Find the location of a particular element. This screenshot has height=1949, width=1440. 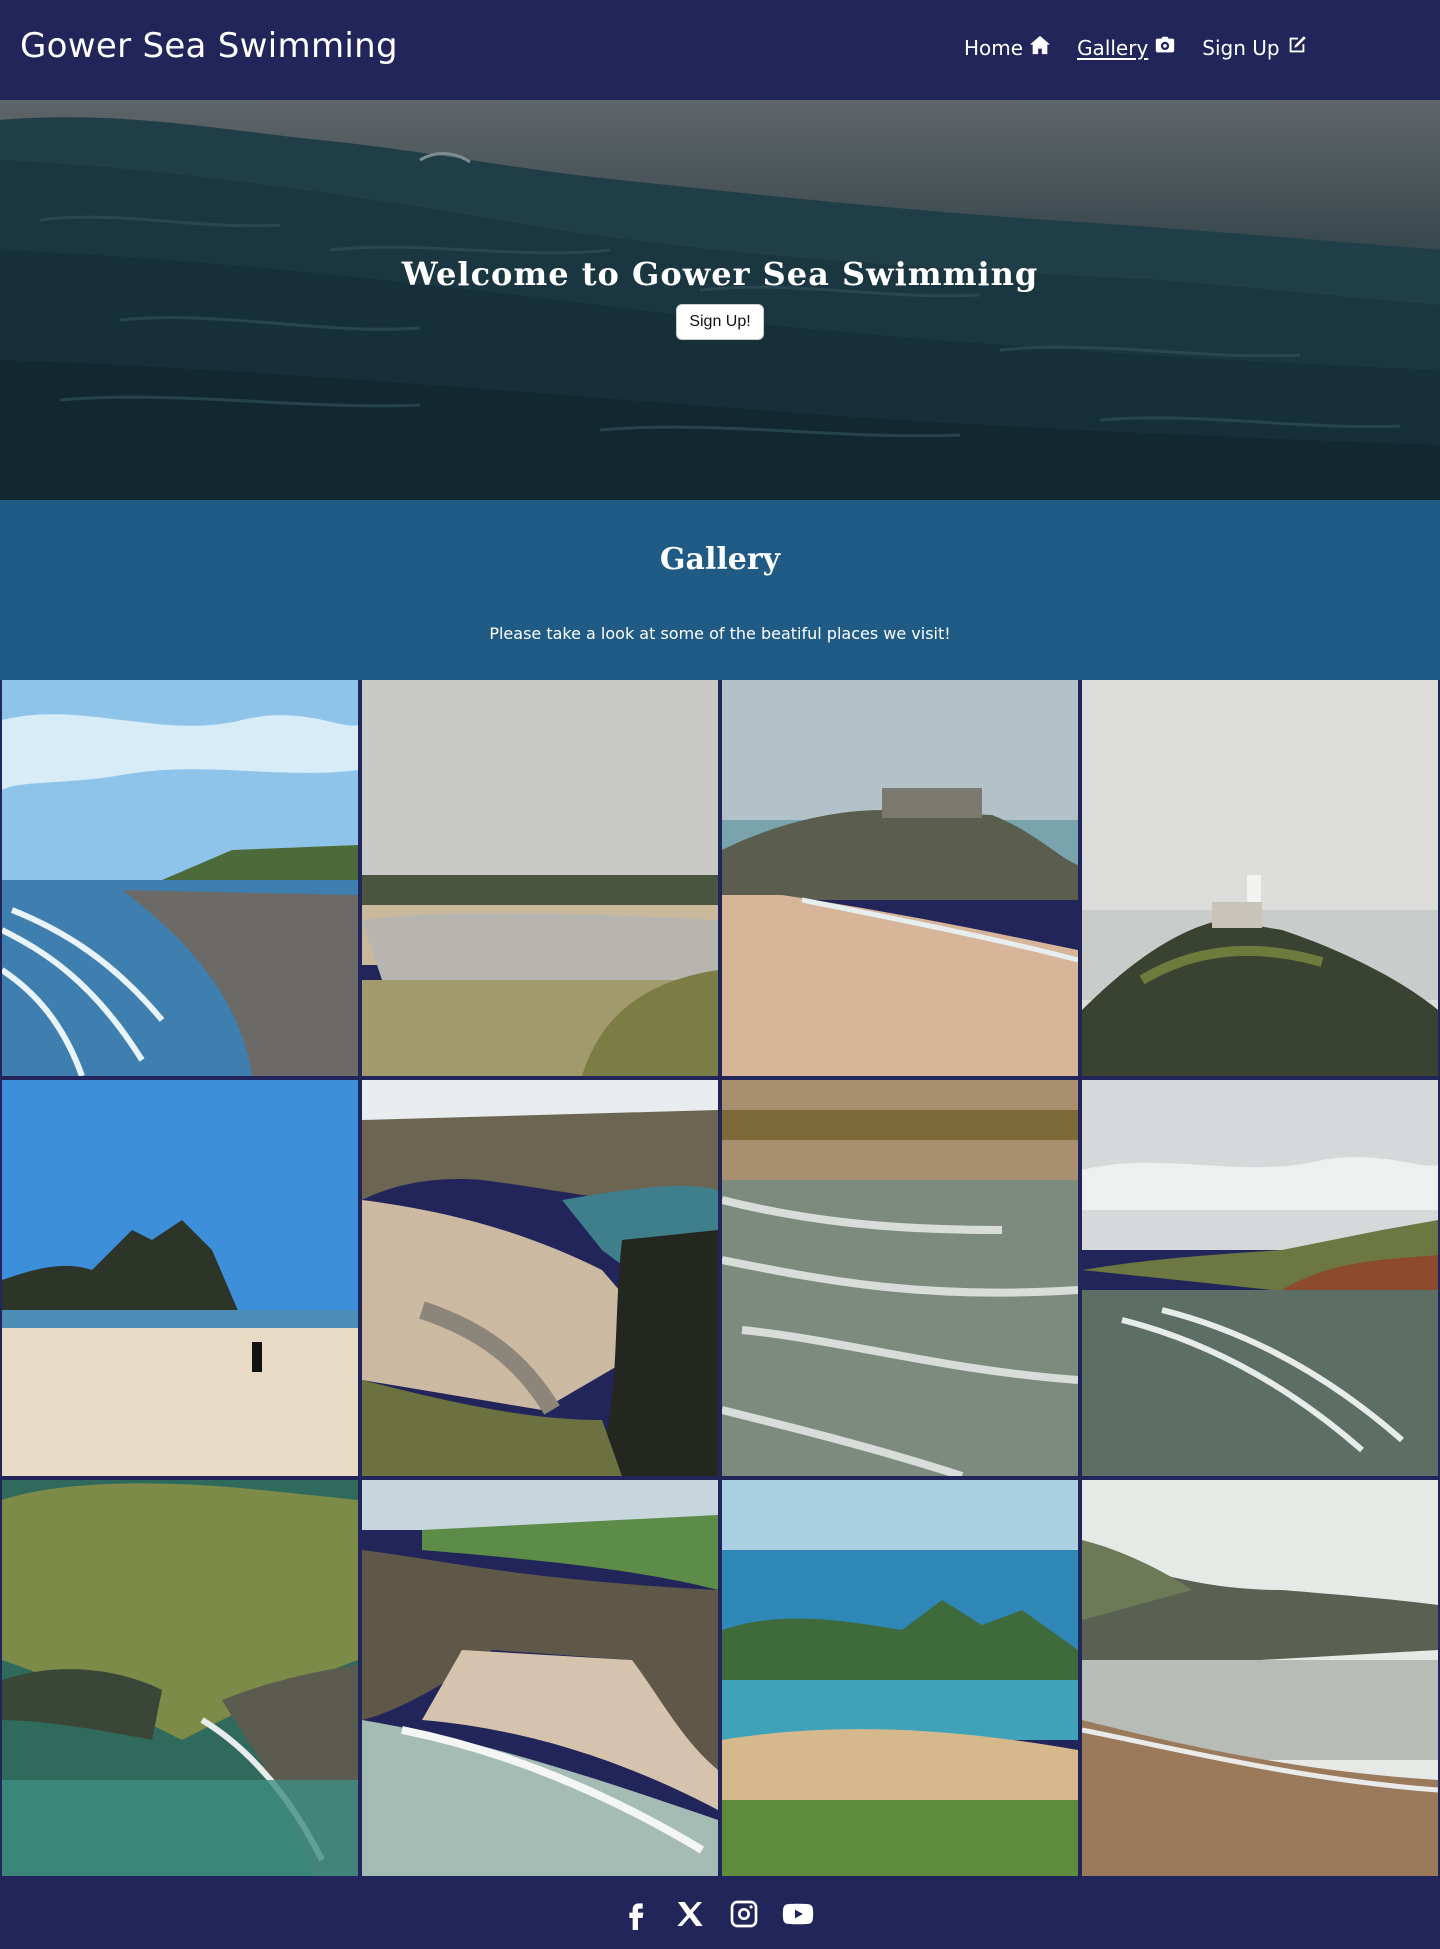

hero-title: Welcome to Gower Sea Swimming is located at coordinates (720, 274).